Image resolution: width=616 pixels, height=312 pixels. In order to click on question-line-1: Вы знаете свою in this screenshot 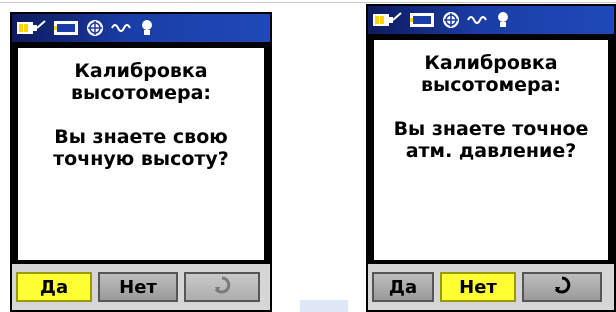, I will do `click(141, 137)`.